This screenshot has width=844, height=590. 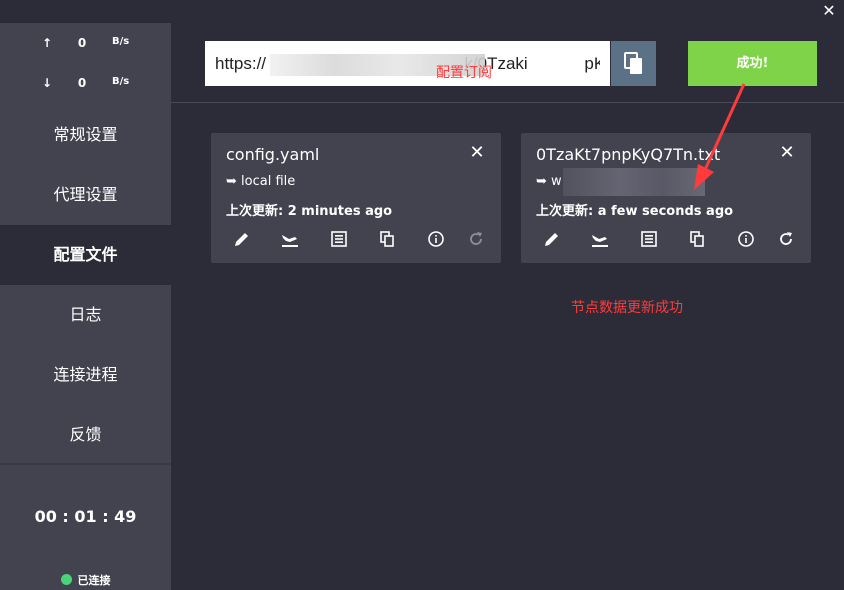 What do you see at coordinates (627, 308) in the screenshot?
I see `annotation-update-success: 节点数据更新成功` at bounding box center [627, 308].